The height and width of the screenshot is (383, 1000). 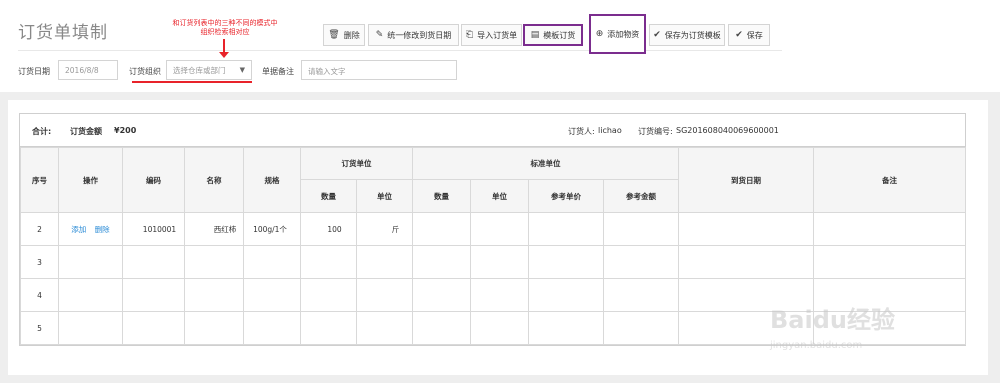 I want to click on header-order-unit-name: 单位, so click(x=384, y=196).